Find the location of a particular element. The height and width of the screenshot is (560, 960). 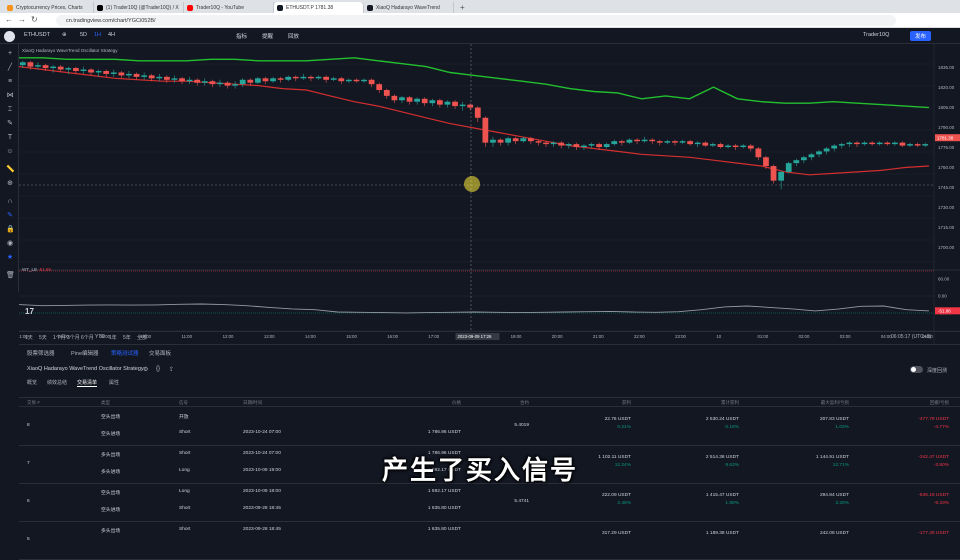

symbol-search: ETHUSDT is located at coordinates (37, 35).